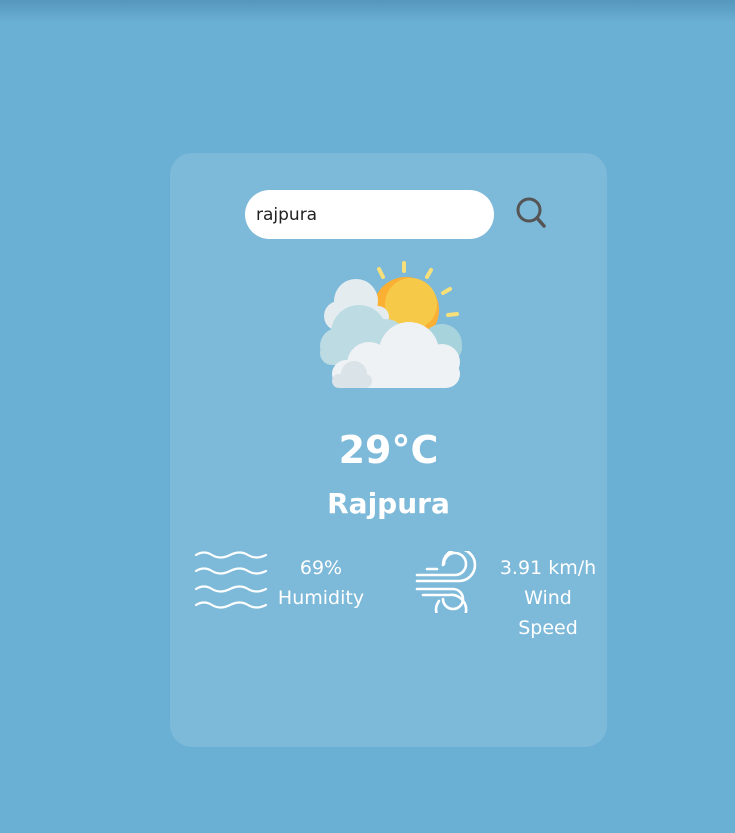  Describe the element at coordinates (548, 568) in the screenshot. I see `wind-value: 3.91 km/h` at that location.